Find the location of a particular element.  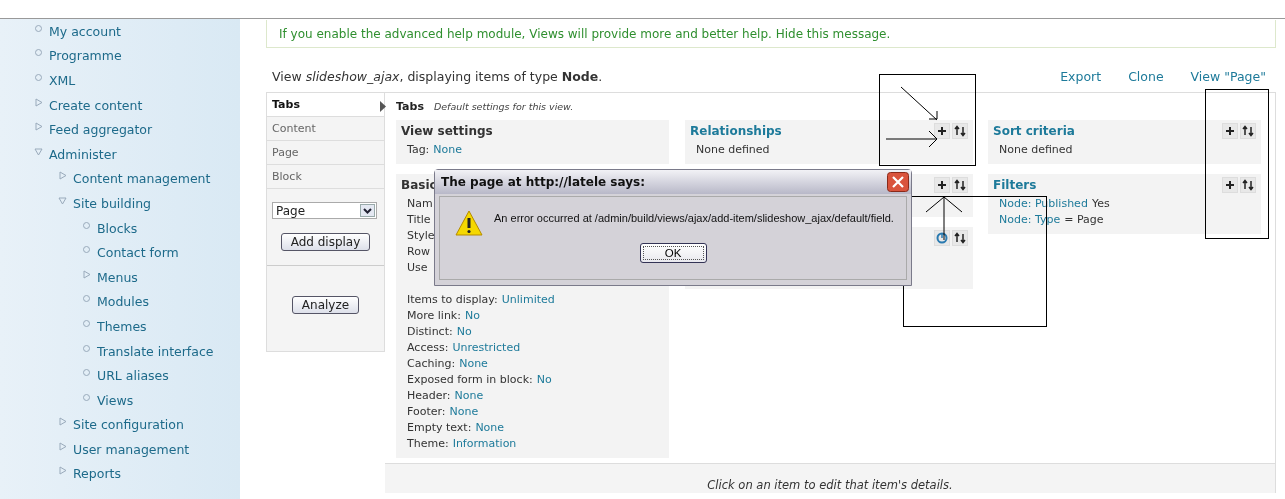

setting-label: Items to display: is located at coordinates (452, 300).